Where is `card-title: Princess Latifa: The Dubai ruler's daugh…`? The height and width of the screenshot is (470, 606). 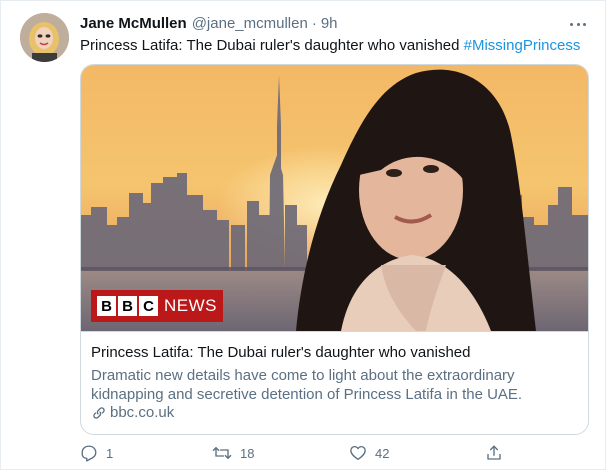
card-title: Princess Latifa: The Dubai ruler's daugh… is located at coordinates (281, 352).